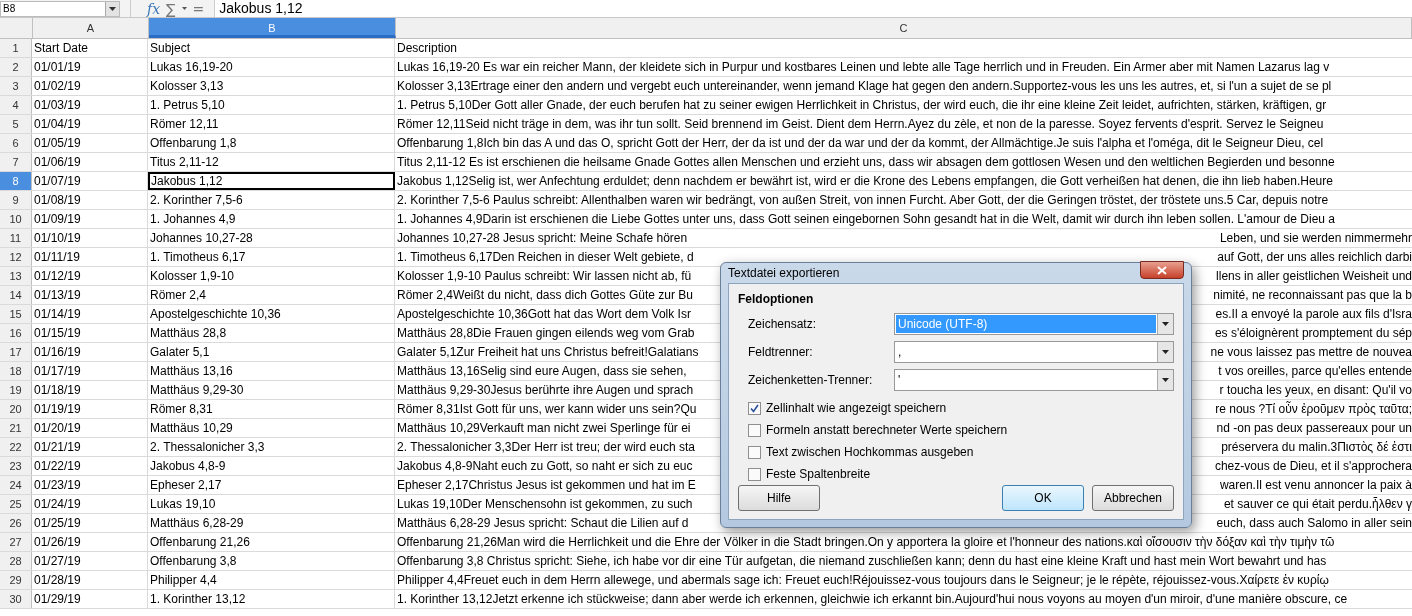  What do you see at coordinates (16, 466) in the screenshot?
I see `row-header: 23` at bounding box center [16, 466].